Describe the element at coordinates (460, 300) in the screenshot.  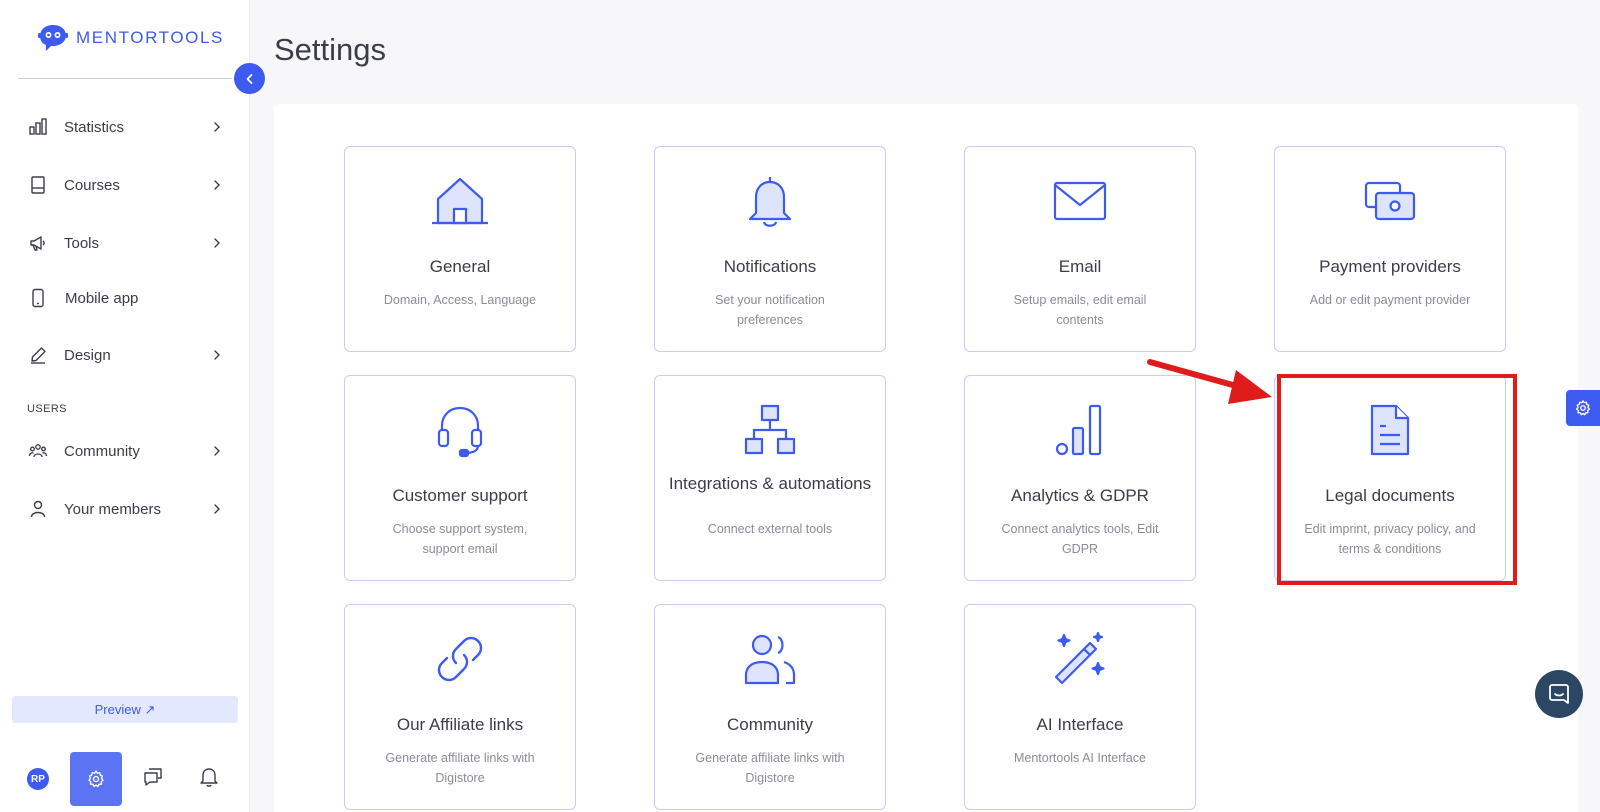
I see `card-description: Domain, Access, Language` at that location.